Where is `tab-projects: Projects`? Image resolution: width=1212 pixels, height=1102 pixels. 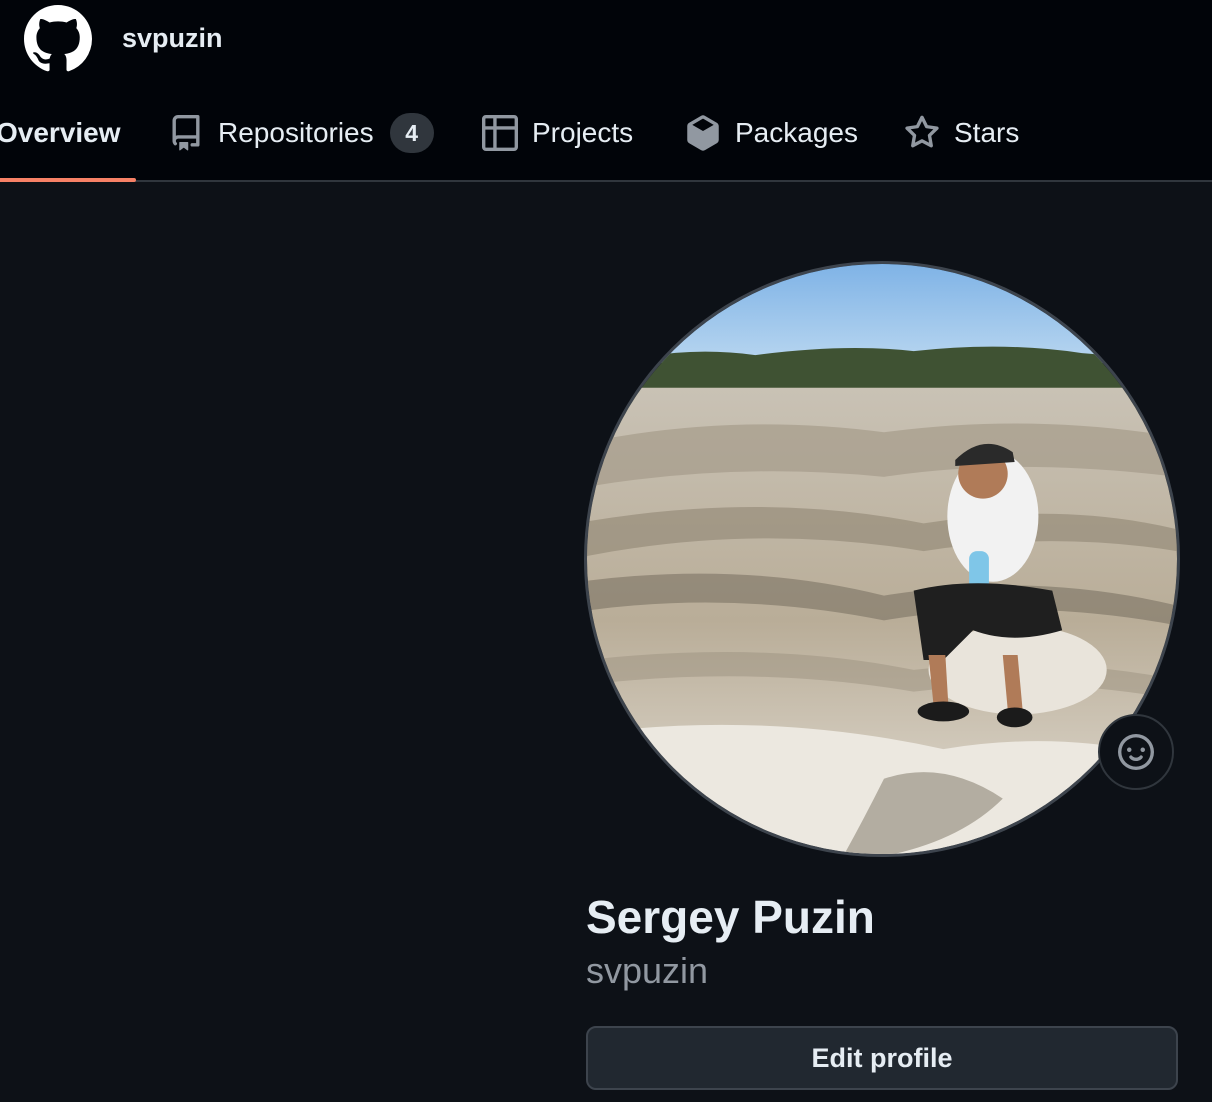
tab-projects: Projects is located at coordinates (557, 133).